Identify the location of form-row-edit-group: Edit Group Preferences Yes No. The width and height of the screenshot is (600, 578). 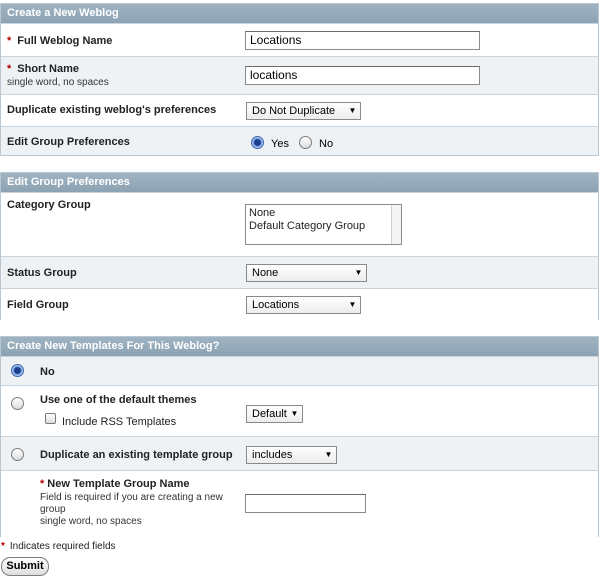
(299, 140).